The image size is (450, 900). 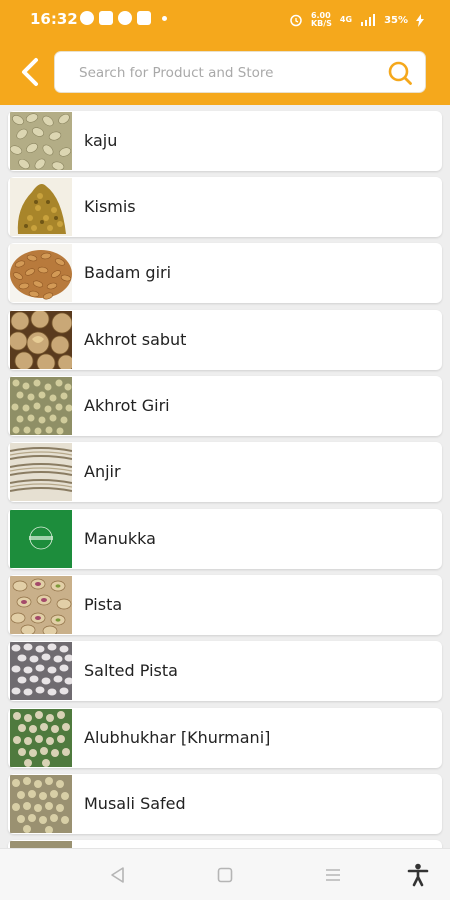 What do you see at coordinates (164, 18) in the screenshot?
I see `more-notifications-icon` at bounding box center [164, 18].